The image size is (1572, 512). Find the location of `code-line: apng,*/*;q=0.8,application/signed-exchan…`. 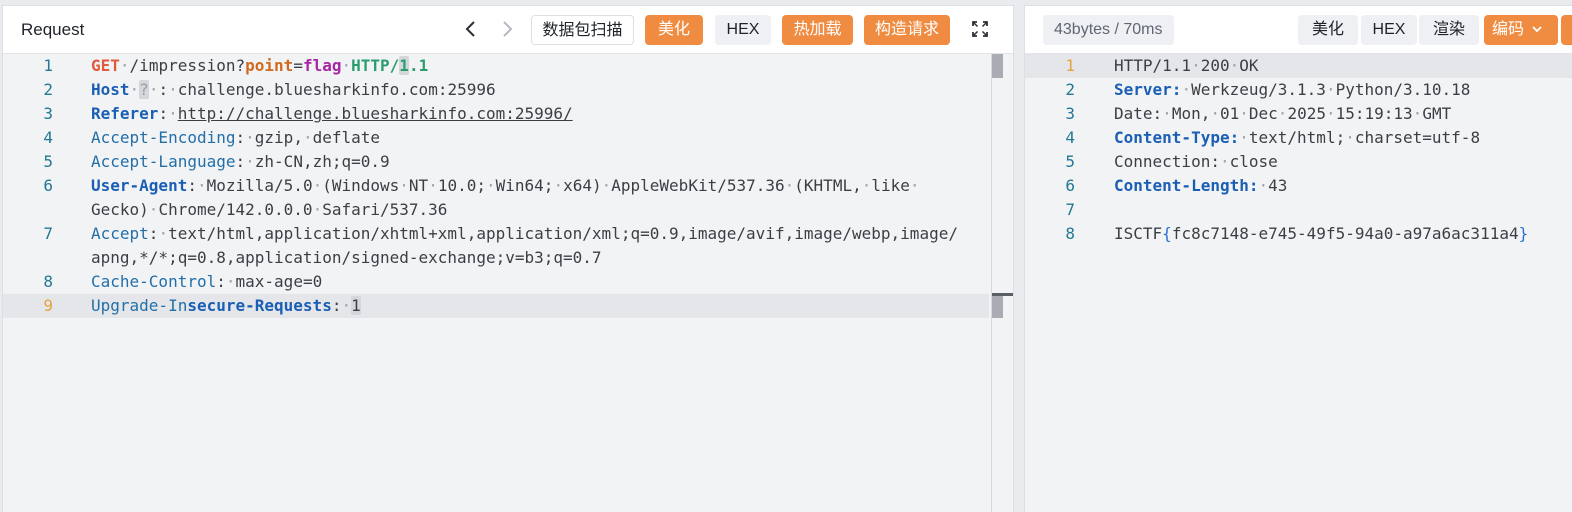

code-line: apng,*/*;q=0.8,application/signed-exchan… is located at coordinates (508, 258).